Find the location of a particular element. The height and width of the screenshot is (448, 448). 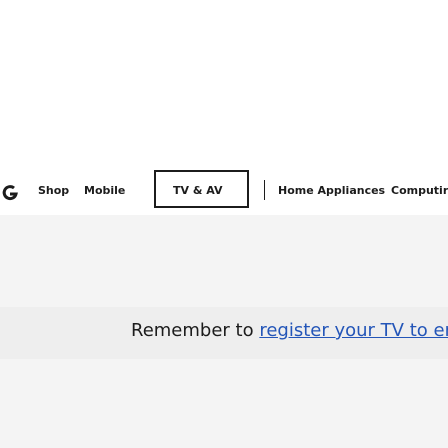

reminder-prefix: Remember to is located at coordinates (195, 330).